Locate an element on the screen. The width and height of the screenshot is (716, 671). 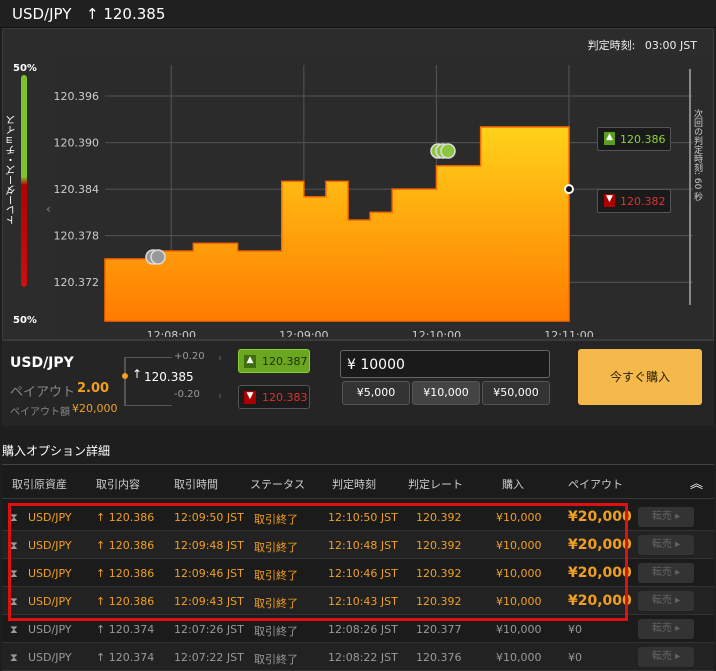
x-tick-label: 12:10:00 is located at coordinates (436, 333).